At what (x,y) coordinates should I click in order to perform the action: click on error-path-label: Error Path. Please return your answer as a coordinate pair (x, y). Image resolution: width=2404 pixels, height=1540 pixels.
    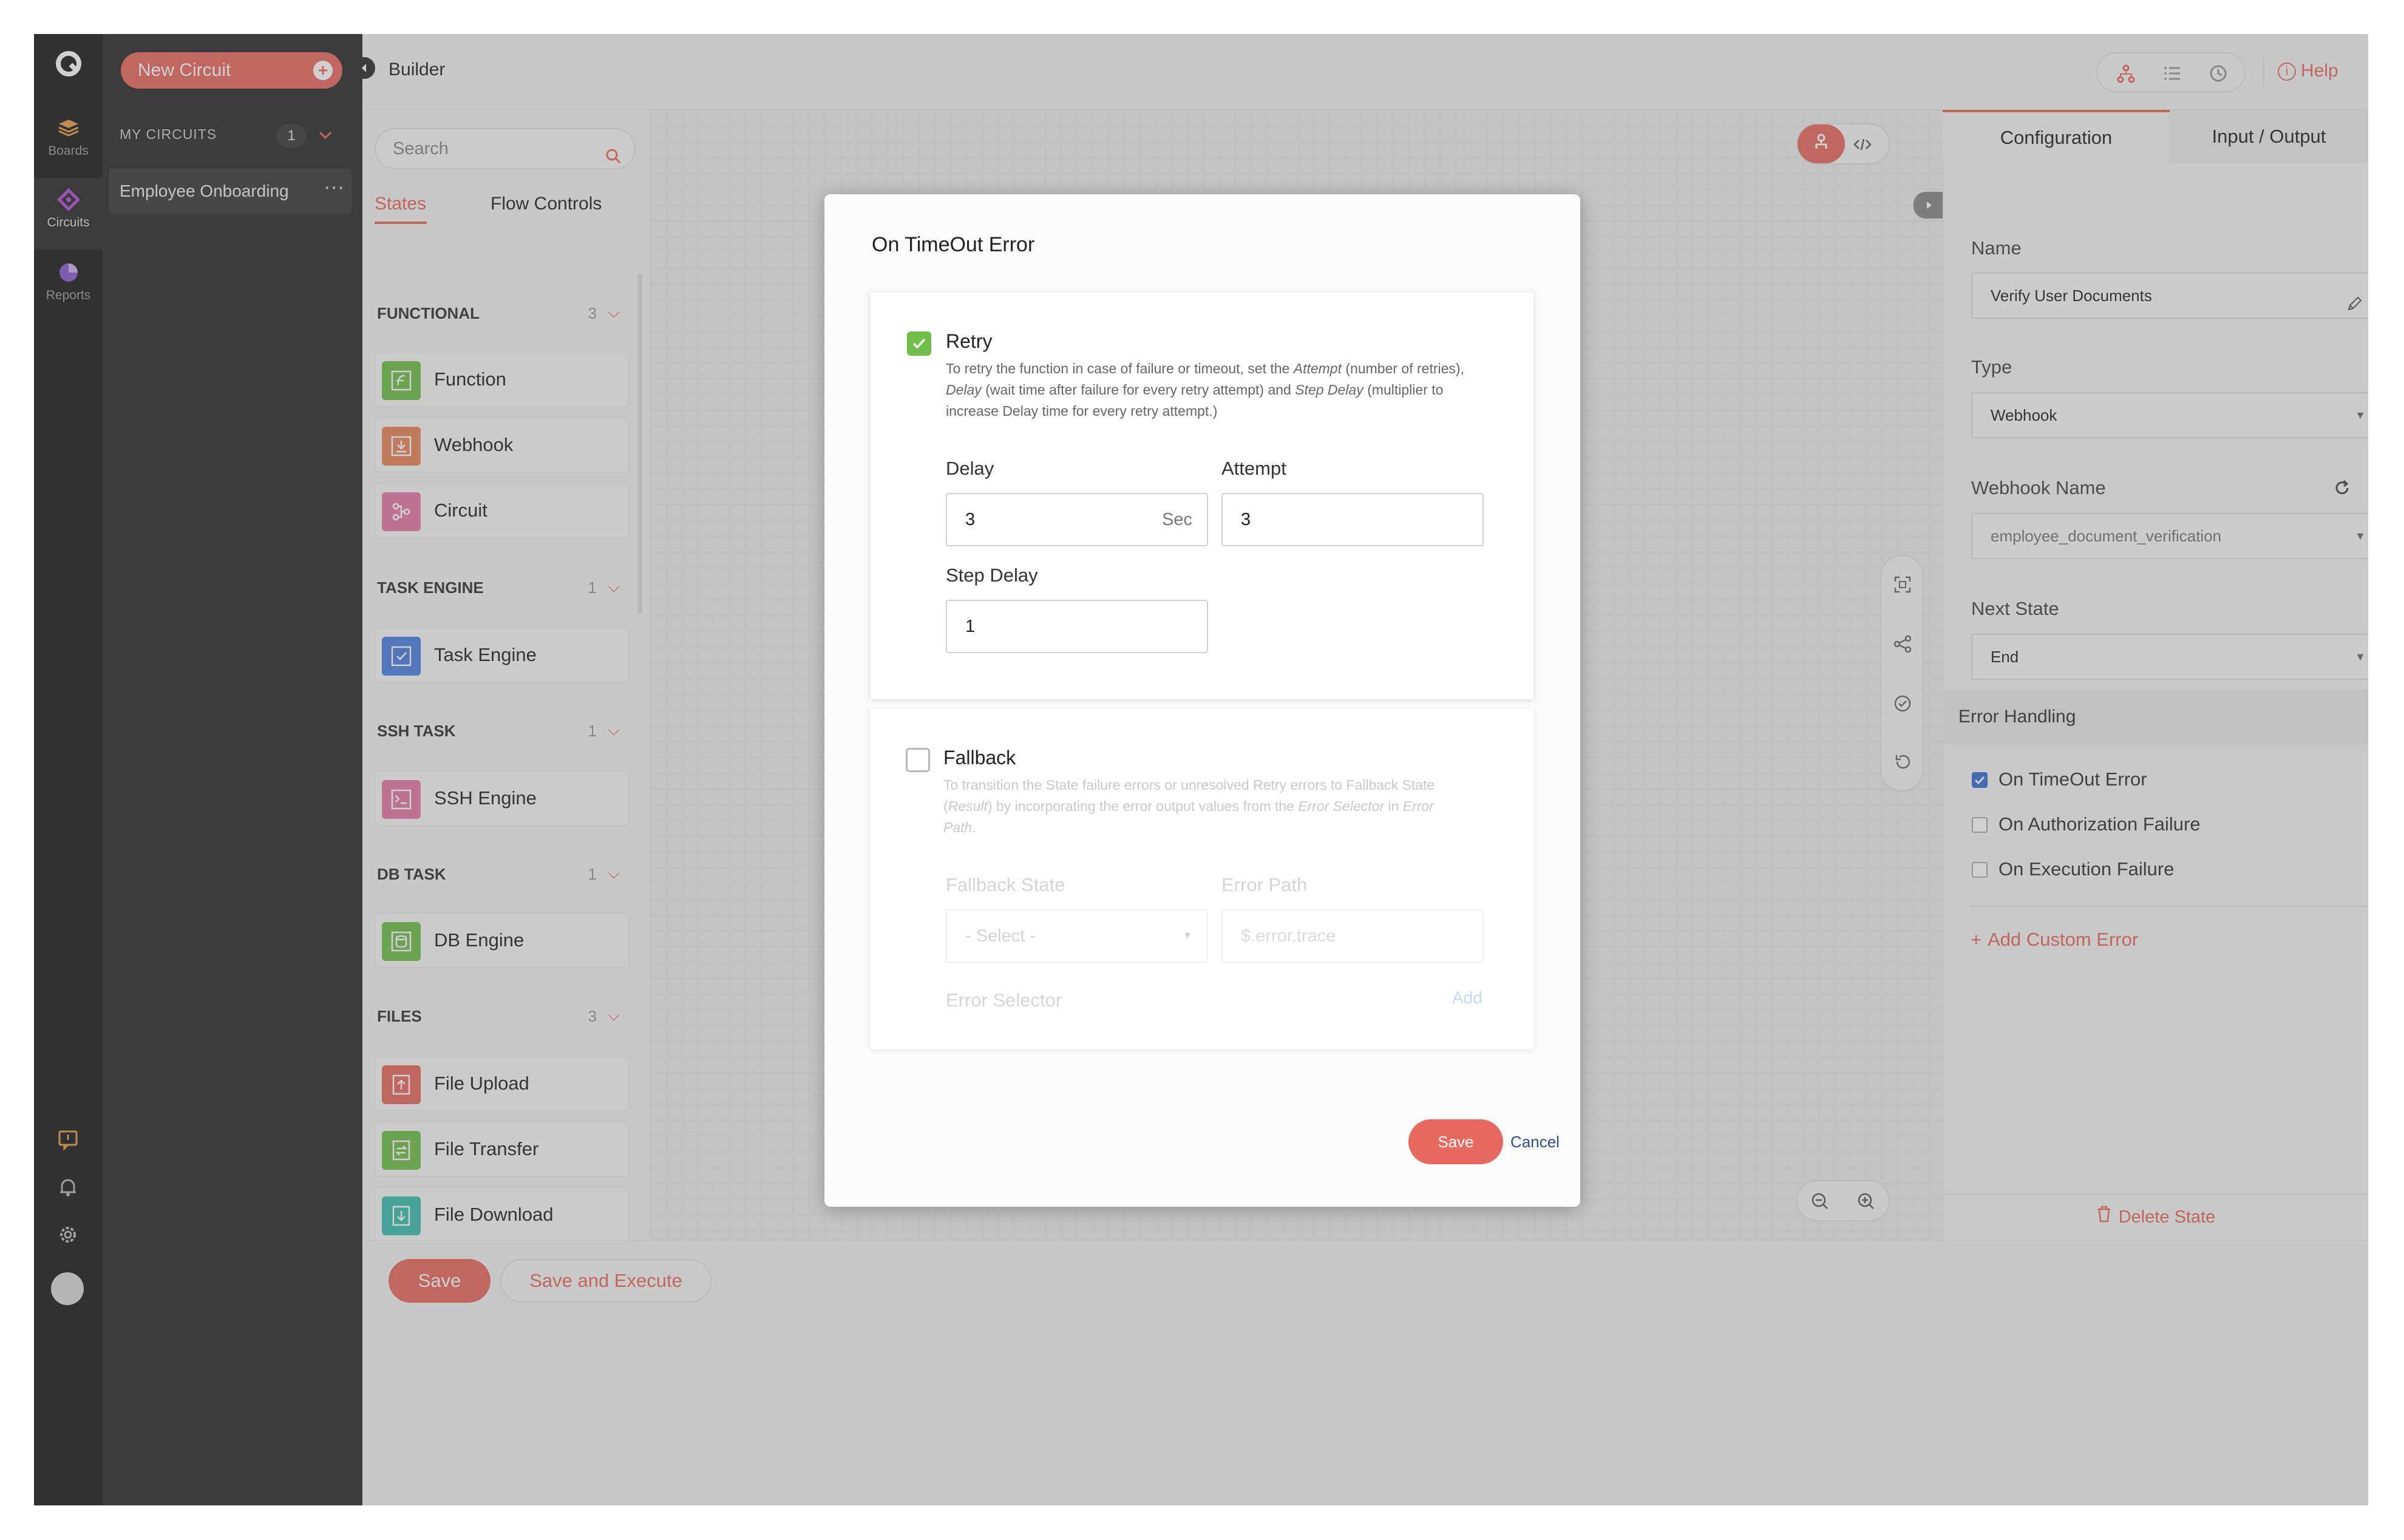
    Looking at the image, I should click on (1265, 885).